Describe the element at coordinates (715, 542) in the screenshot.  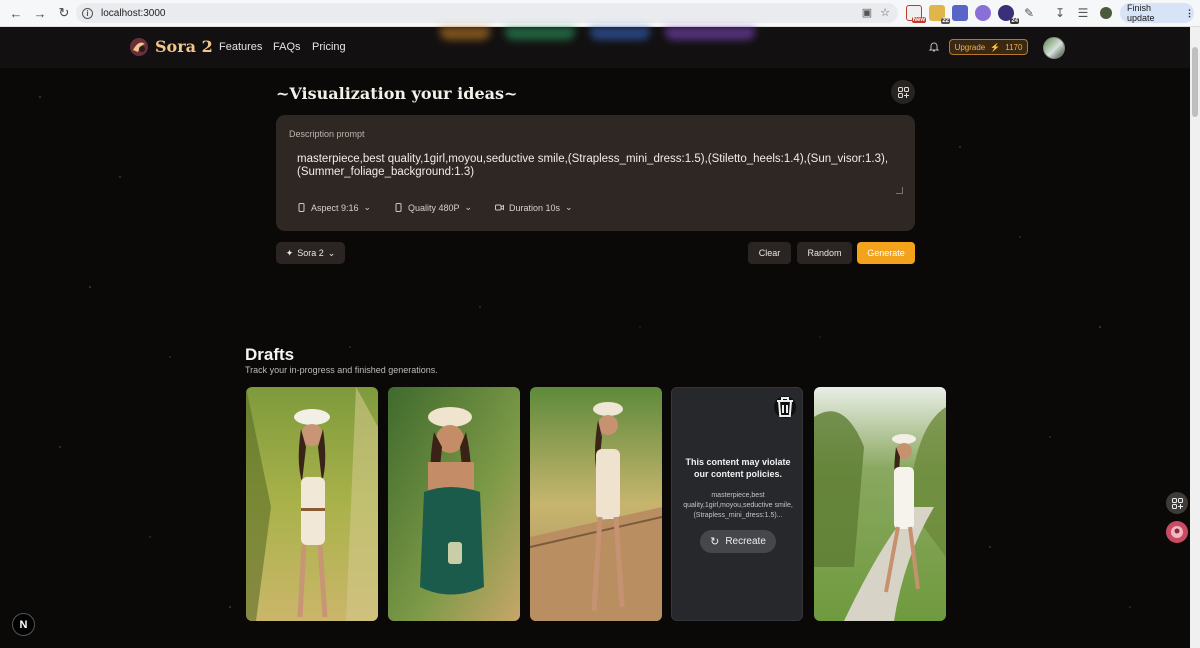
I see `refresh-icon: ↻` at that location.